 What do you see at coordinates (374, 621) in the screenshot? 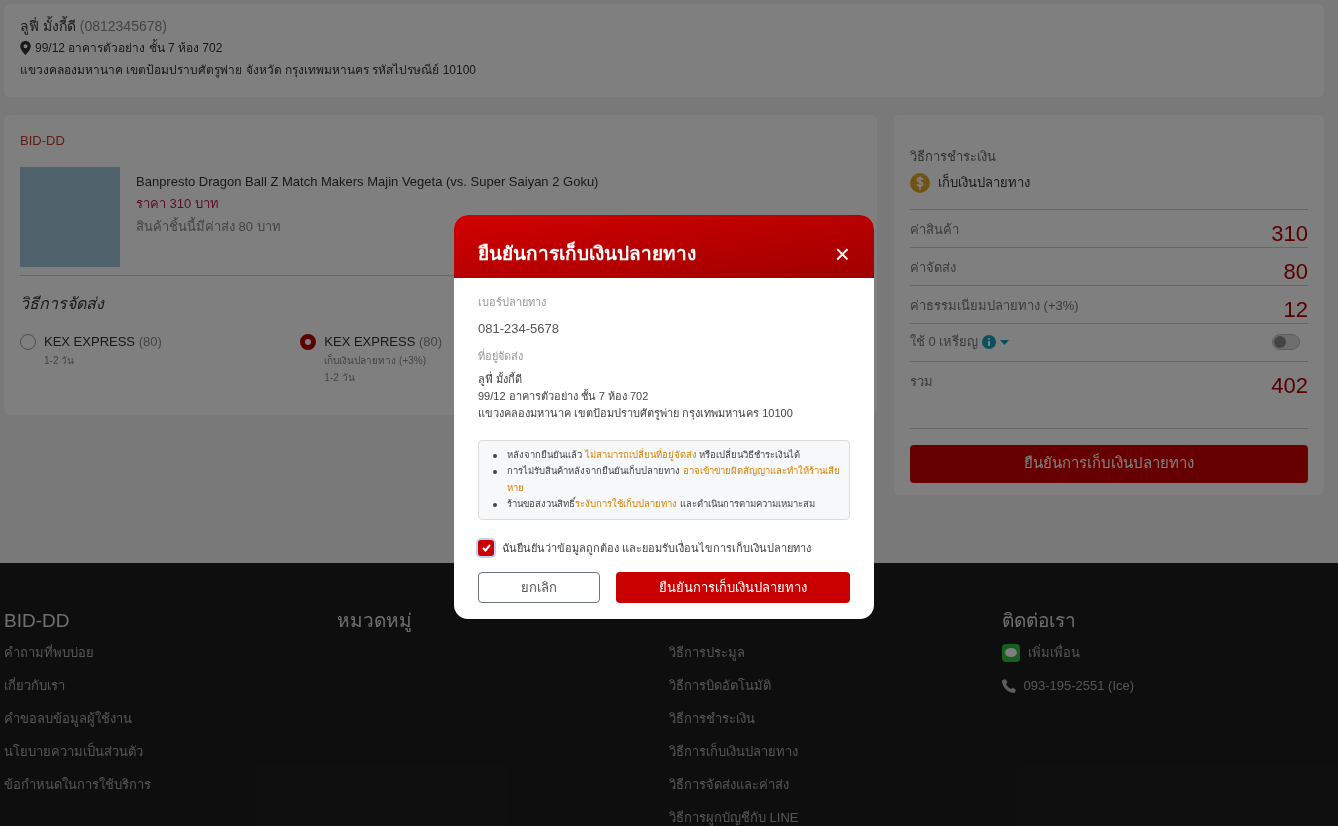
I see `footer-heading: หมวดหมู่` at bounding box center [374, 621].